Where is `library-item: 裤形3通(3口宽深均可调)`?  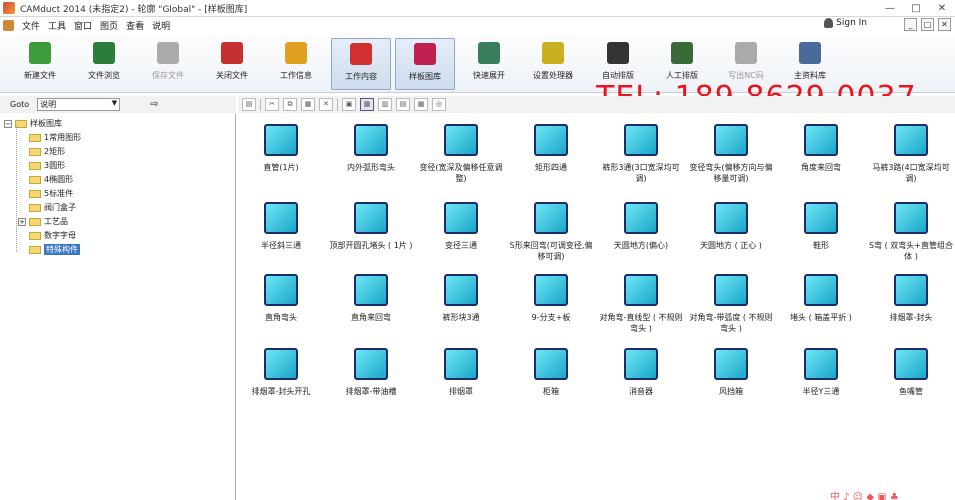 library-item: 裤形3通(3口宽深均可调) is located at coordinates (641, 154).